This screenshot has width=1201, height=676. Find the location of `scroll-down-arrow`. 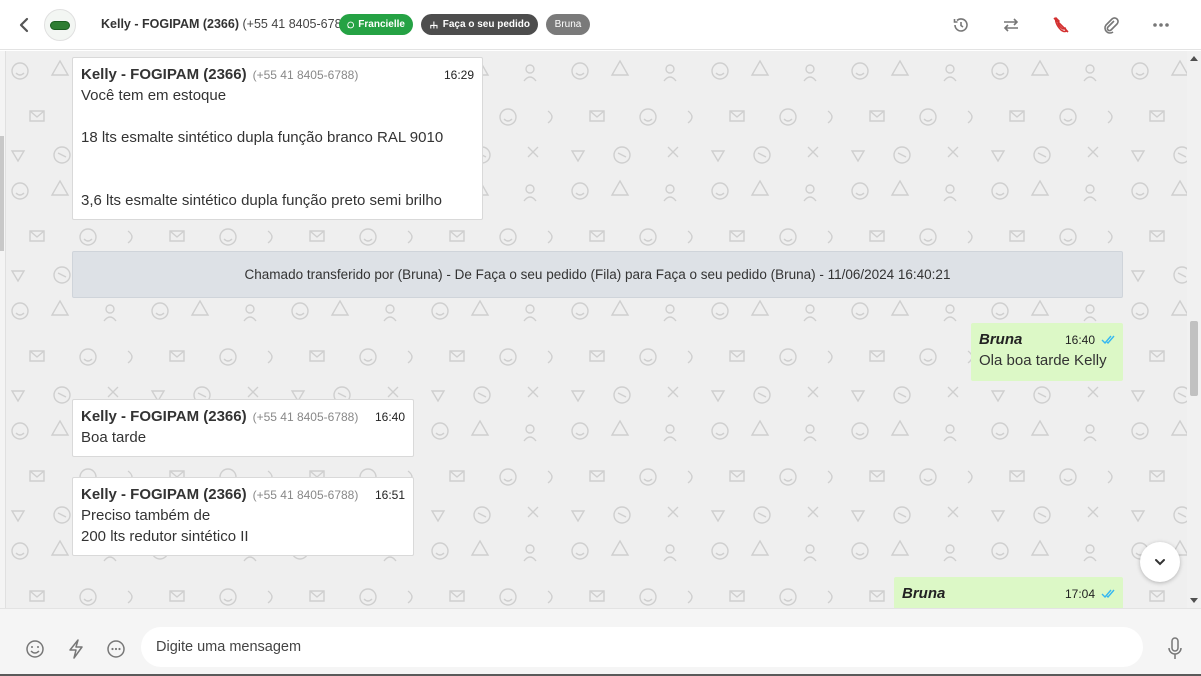

scroll-down-arrow is located at coordinates (1194, 600).